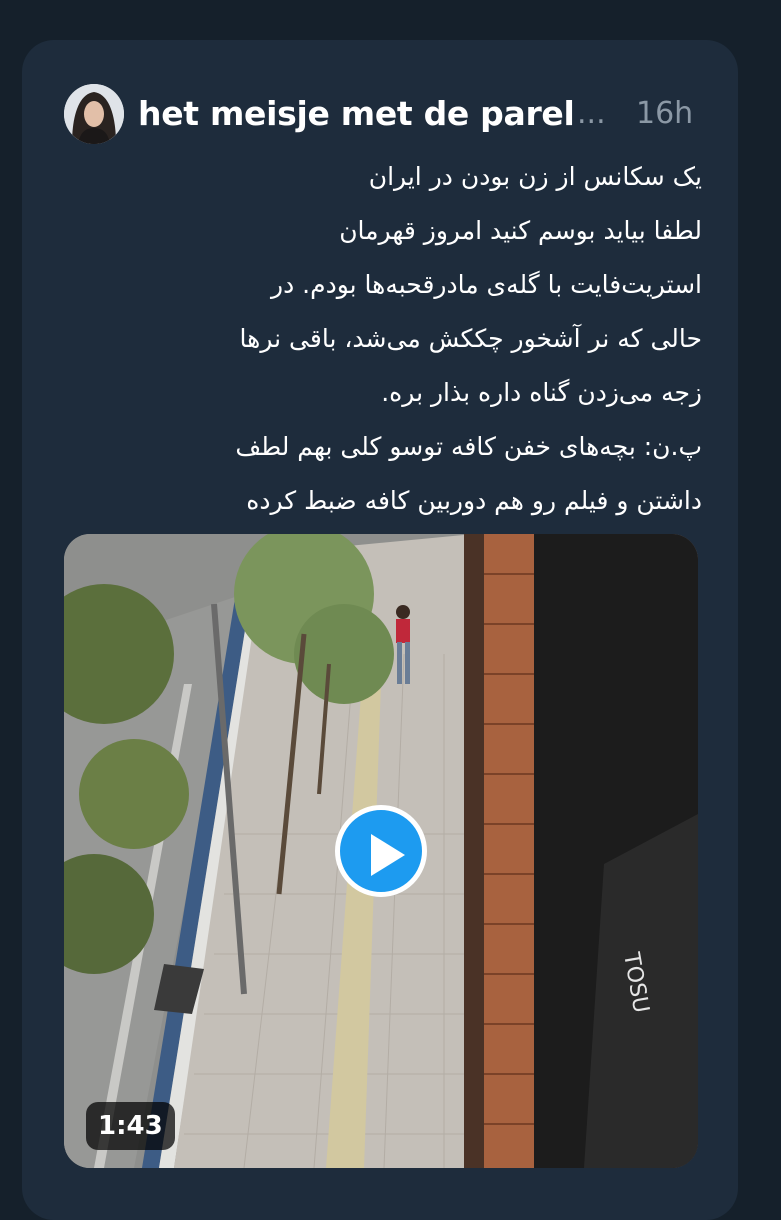  I want to click on tweet-text-line: یک سکانس از زن بودن در ایران, so click(535, 176).